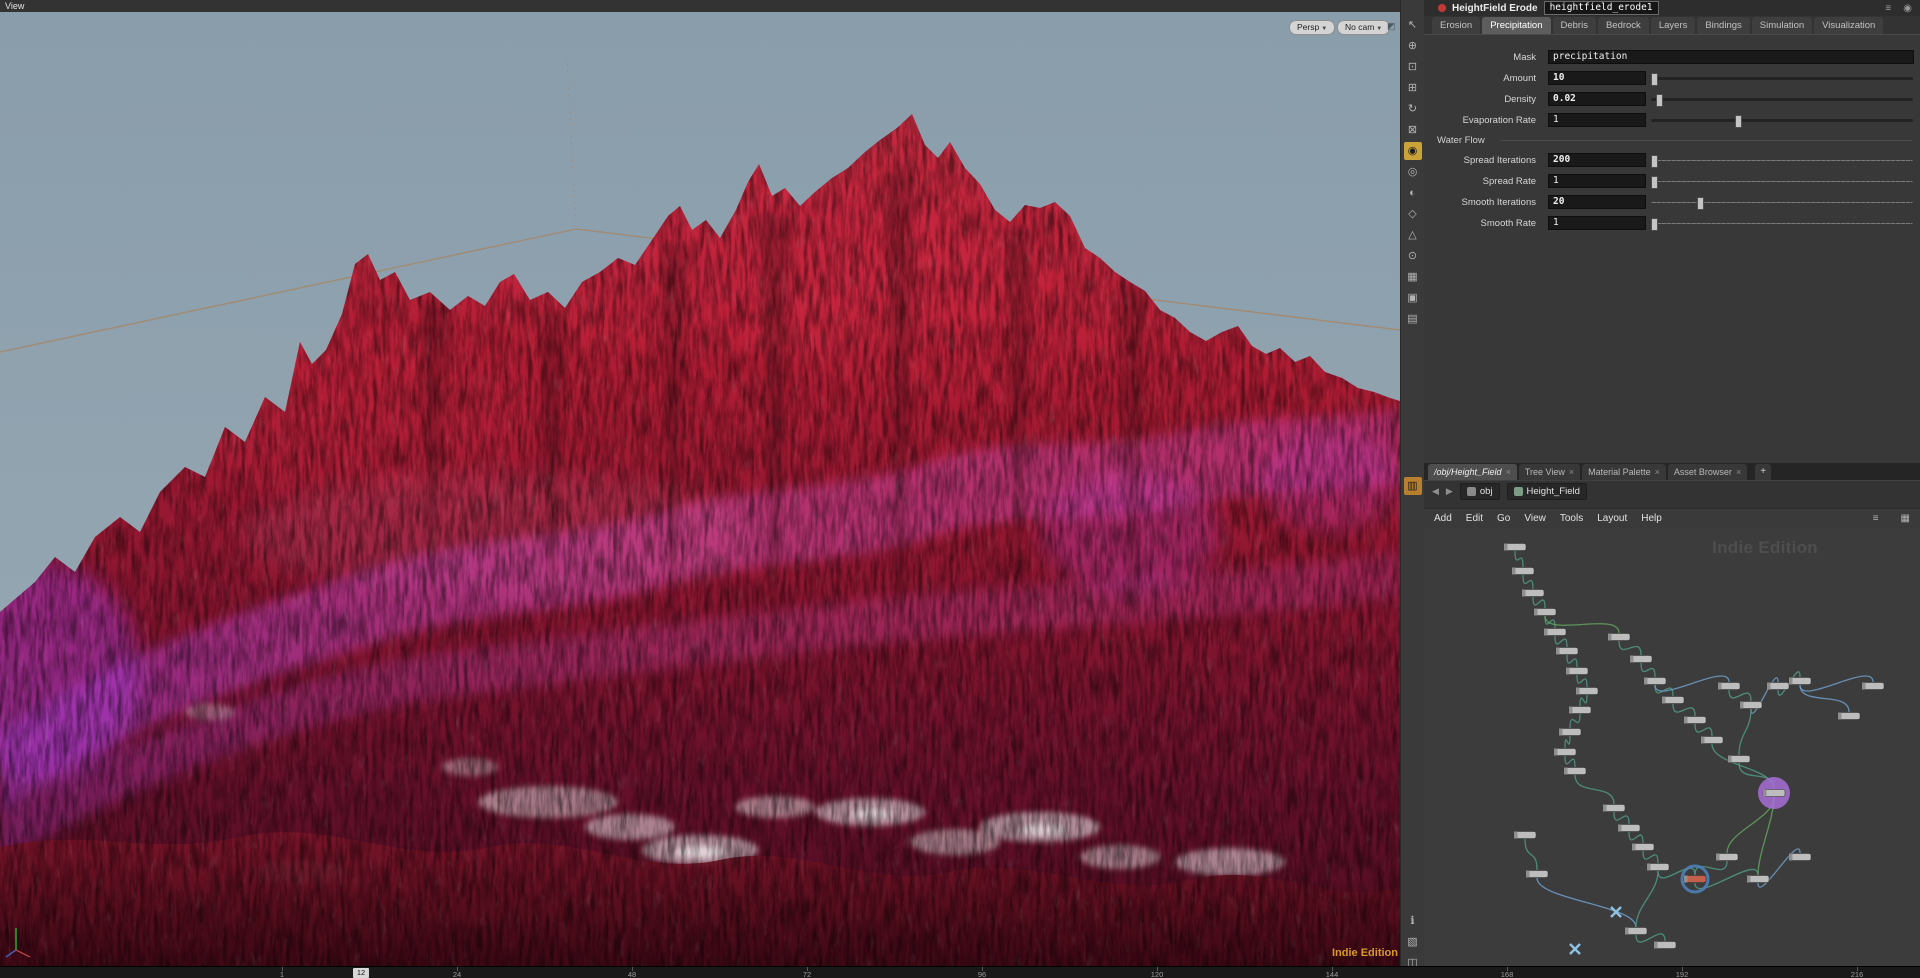 The image size is (1920, 978). I want to click on pane-tab-material-palette: Material Palette ×, so click(1624, 472).